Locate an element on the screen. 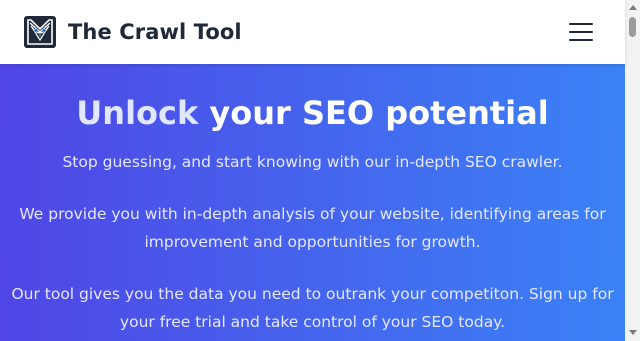  hero-title-rest: your SEO potential is located at coordinates (373, 113).